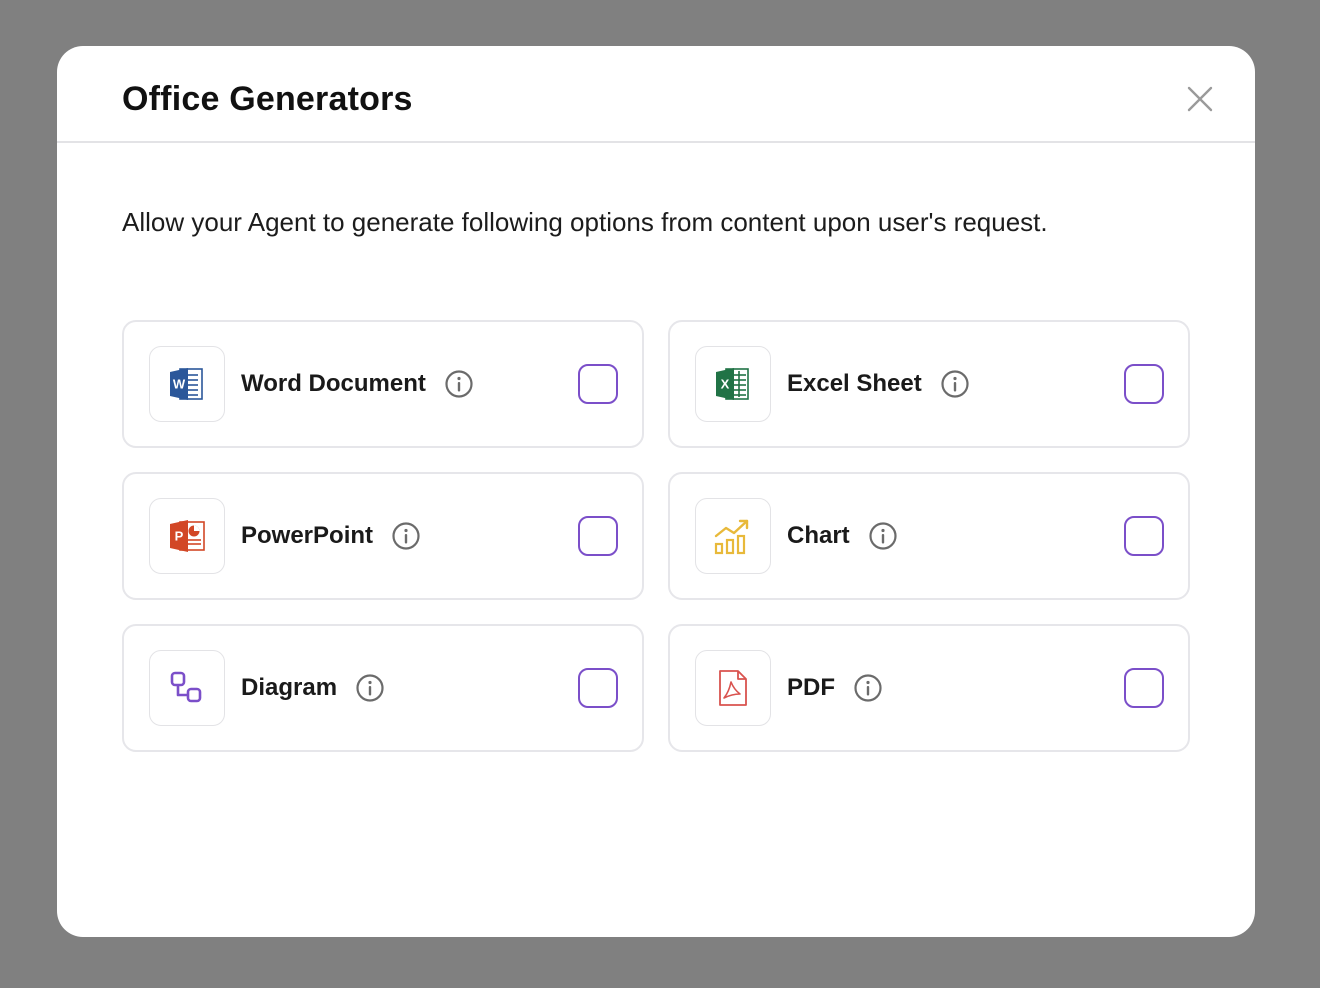 The height and width of the screenshot is (988, 1320). I want to click on chart-checkbox, so click(1144, 536).